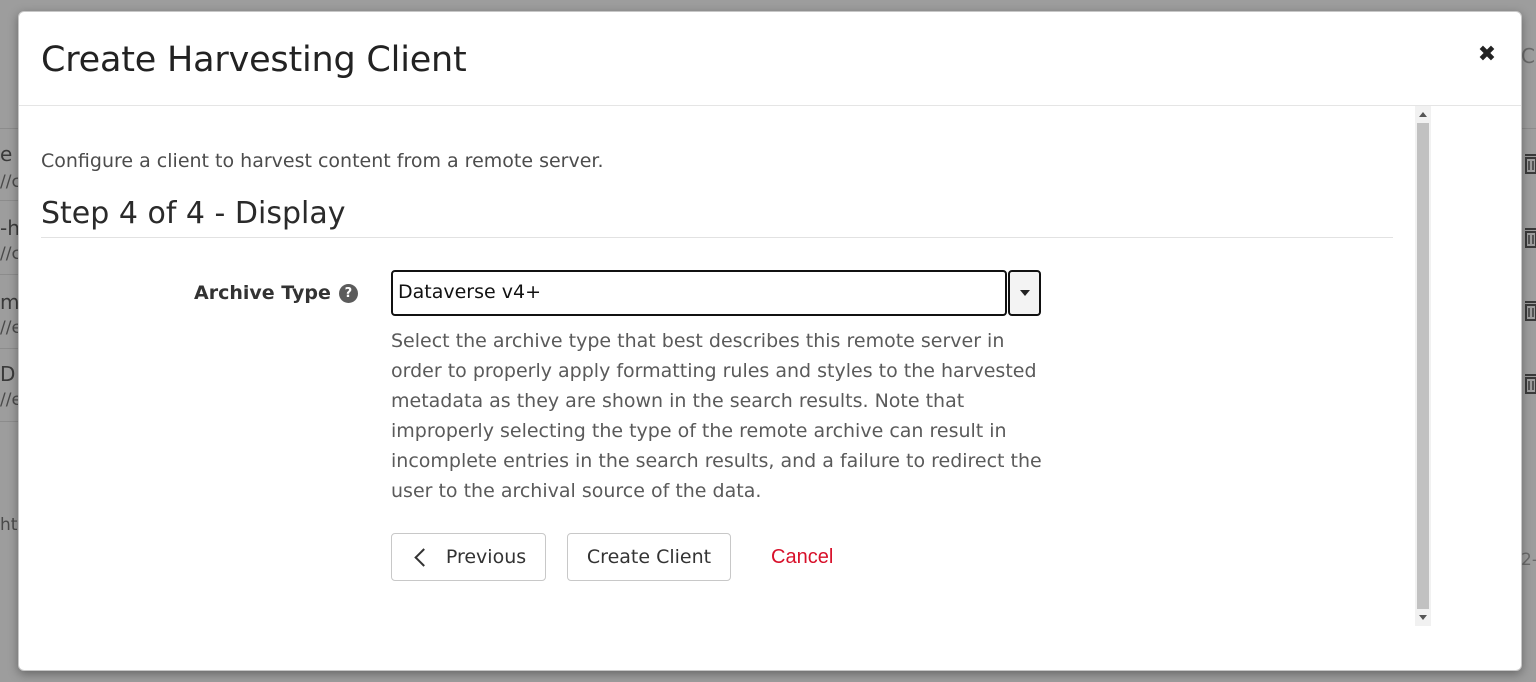 The width and height of the screenshot is (1536, 682). Describe the element at coordinates (423, 557) in the screenshot. I see `chevron-left-icon` at that location.